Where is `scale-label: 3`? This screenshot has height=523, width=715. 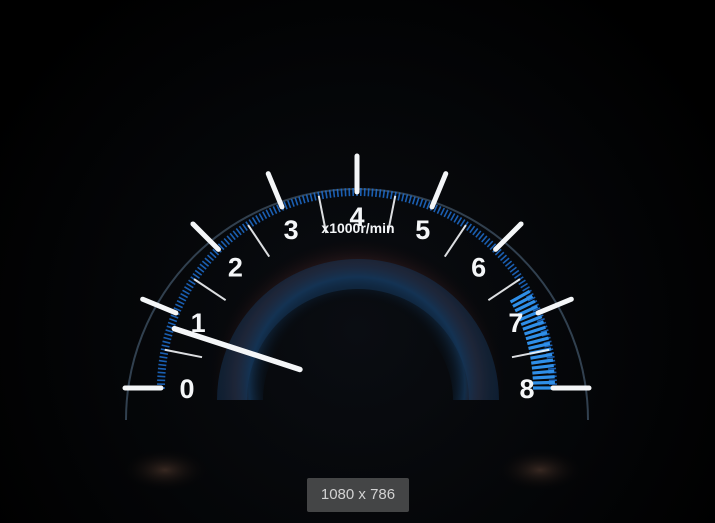
scale-label: 3 is located at coordinates (291, 230).